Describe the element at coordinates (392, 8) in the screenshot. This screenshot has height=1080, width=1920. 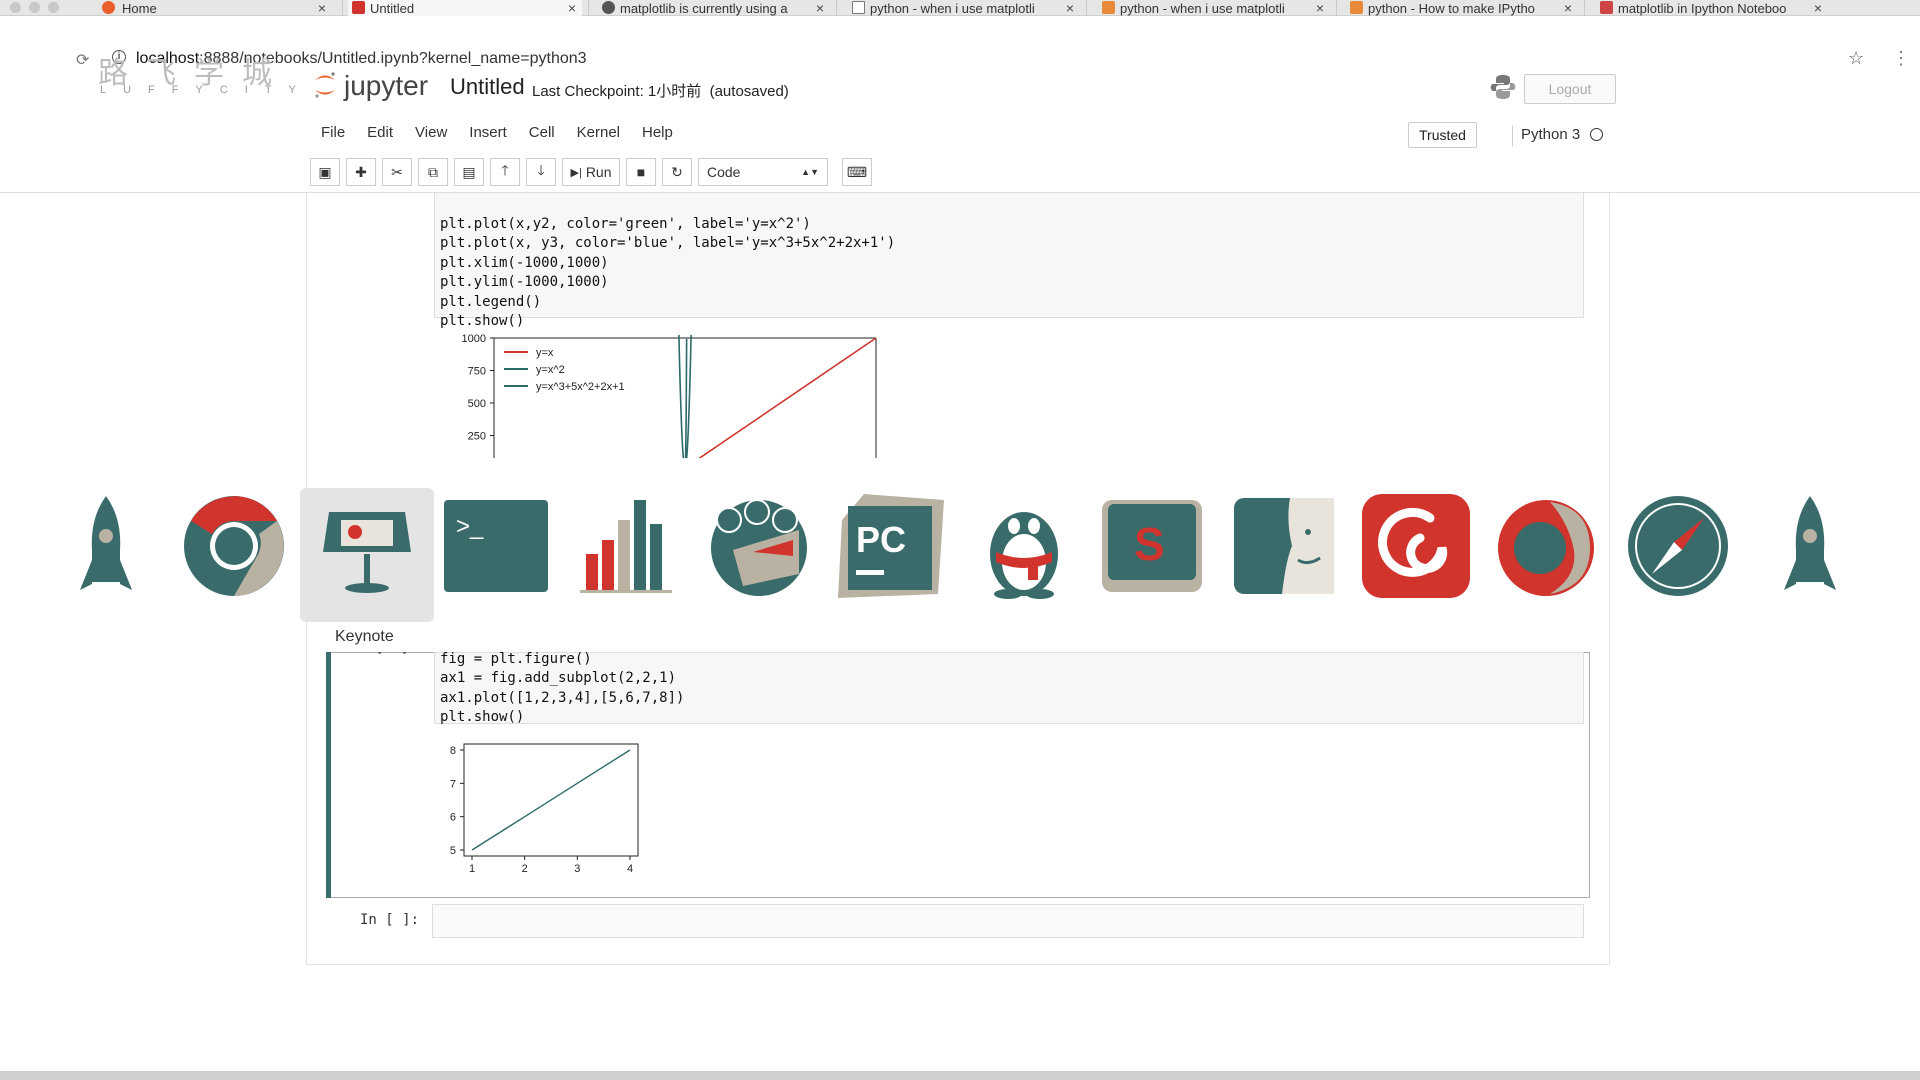
I see `tab-label: Untitled` at that location.